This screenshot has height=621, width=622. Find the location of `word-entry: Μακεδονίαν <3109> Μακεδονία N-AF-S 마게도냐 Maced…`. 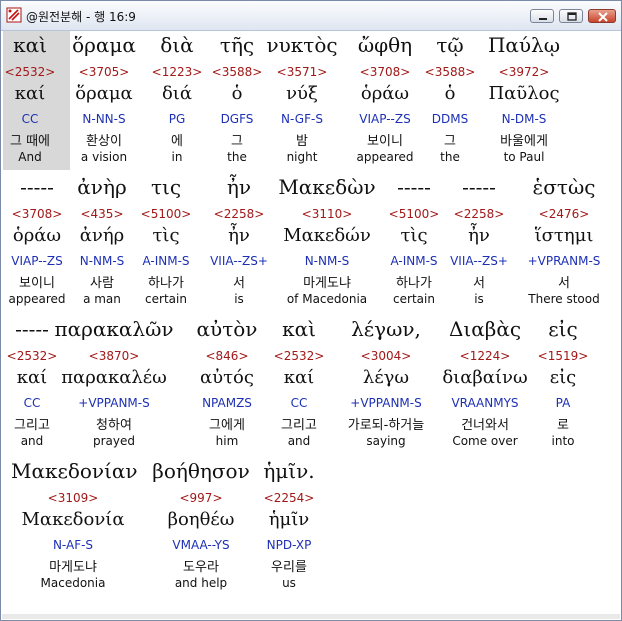

word-entry: Μακεδονίαν <3109> Μακεδονία N-AF-S 마게도냐 Maced… is located at coordinates (74, 528).